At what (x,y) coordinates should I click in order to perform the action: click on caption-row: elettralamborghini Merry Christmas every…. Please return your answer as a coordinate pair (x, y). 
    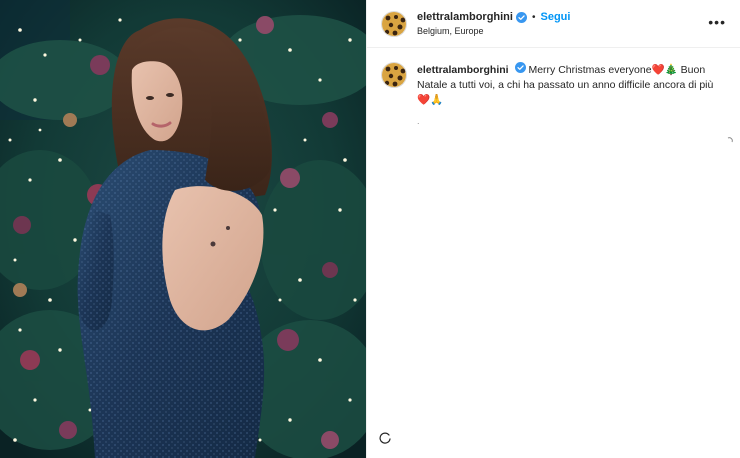
    Looking at the image, I should click on (553, 88).